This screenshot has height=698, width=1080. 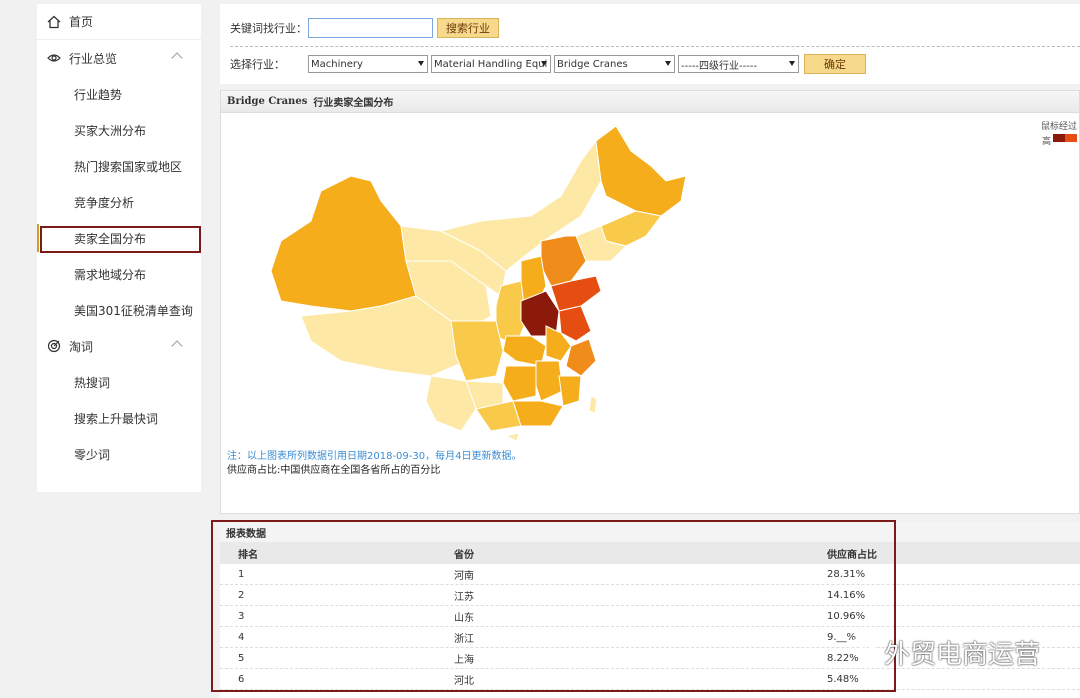 I want to click on sidebar-group-keywords: 淘词, so click(x=119, y=346).